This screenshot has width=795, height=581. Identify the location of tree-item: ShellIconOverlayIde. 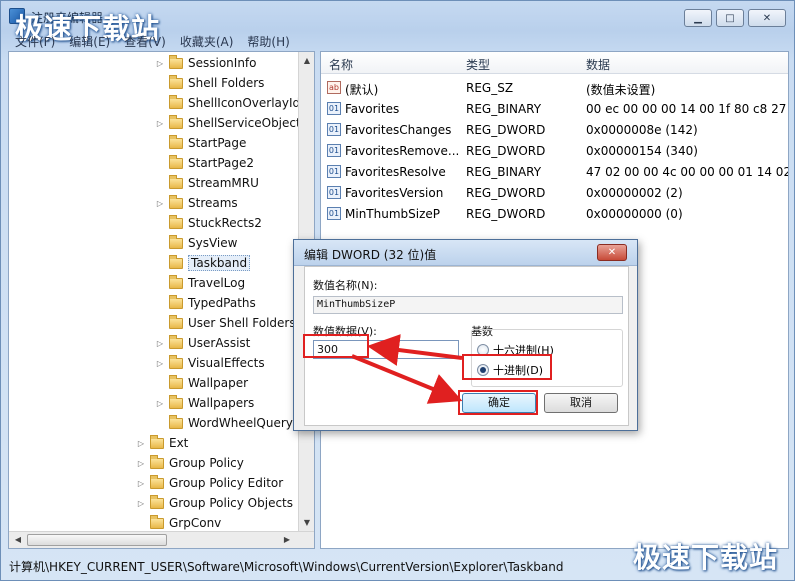
(231, 103).